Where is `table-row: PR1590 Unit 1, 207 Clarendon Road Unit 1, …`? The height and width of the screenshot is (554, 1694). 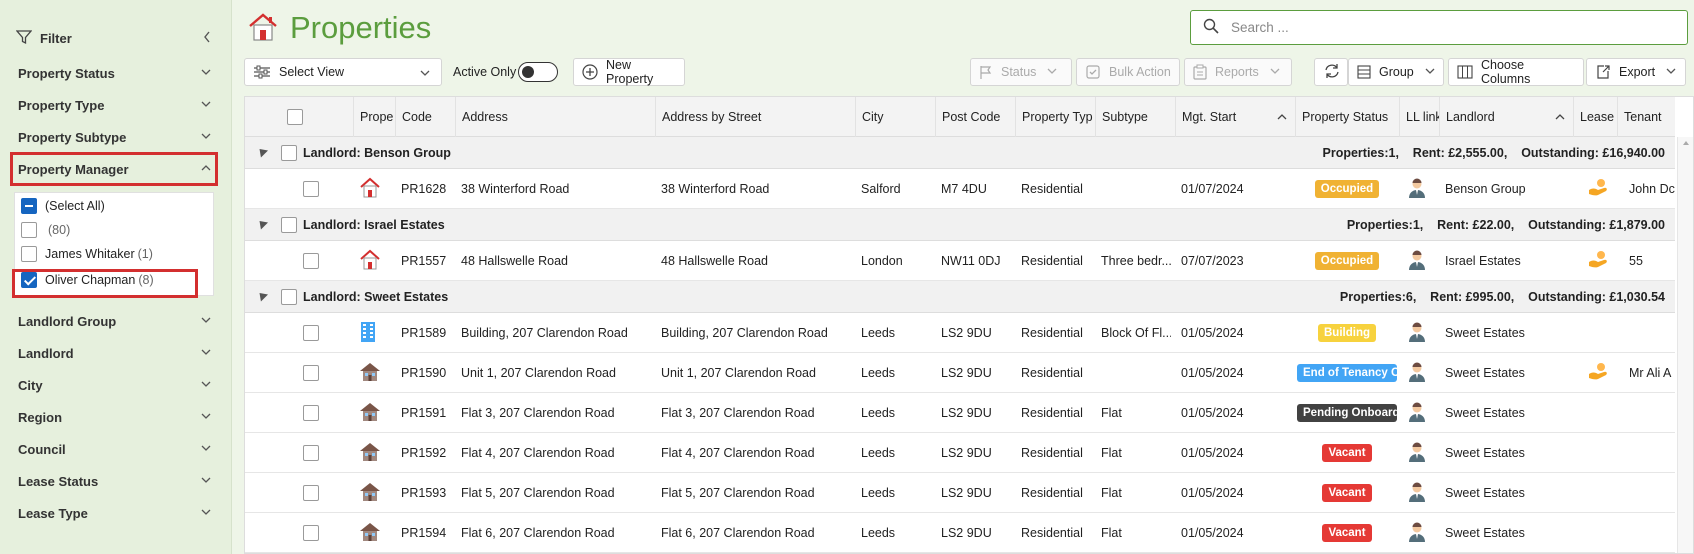
table-row: PR1590 Unit 1, 207 Clarendon Road Unit 1, … is located at coordinates (960, 373).